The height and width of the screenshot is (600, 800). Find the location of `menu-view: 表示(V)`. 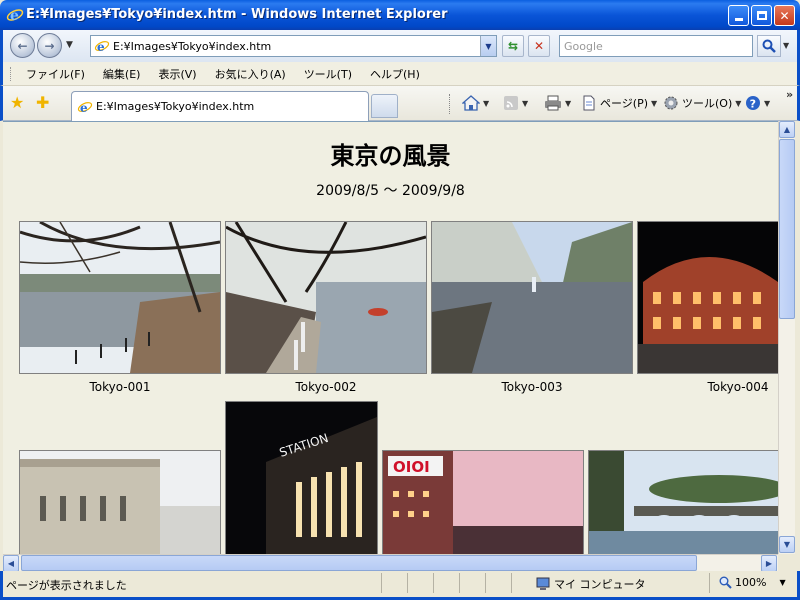

menu-view: 表示(V) is located at coordinates (177, 74).